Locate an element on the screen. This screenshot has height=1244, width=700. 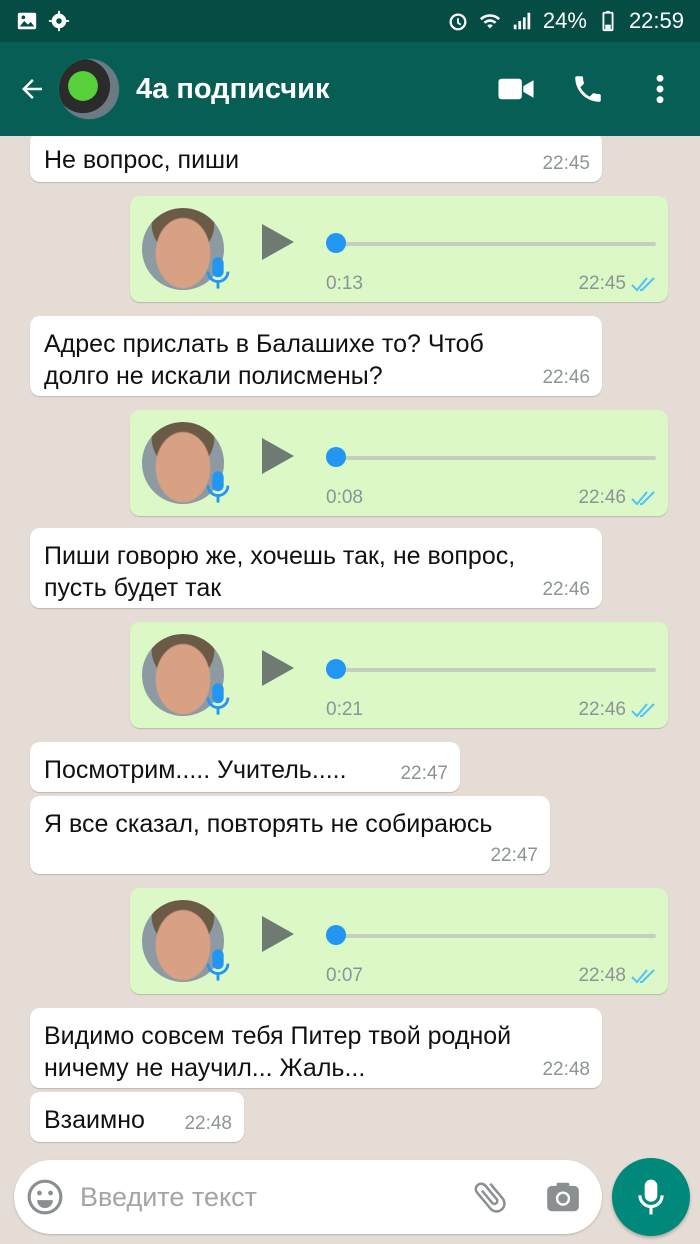
message-text: Не вопрос, пиши is located at coordinates (142, 160).